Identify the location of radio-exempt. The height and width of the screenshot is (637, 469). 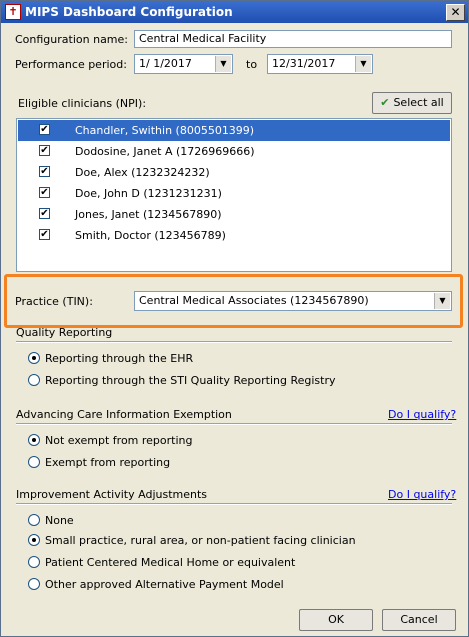
(34, 462).